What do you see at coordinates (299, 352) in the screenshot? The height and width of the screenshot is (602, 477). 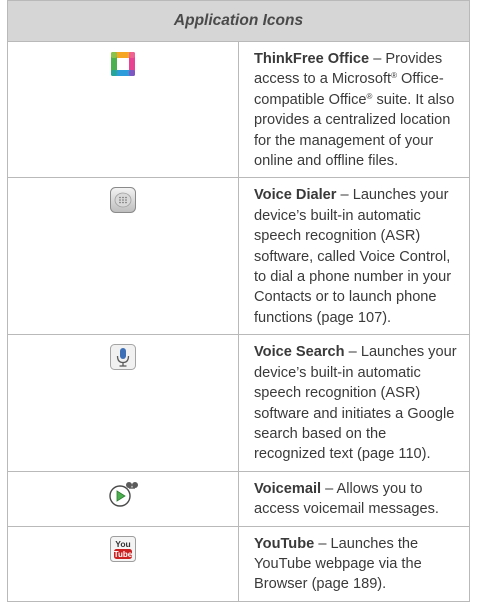 I see `app-name: Voice Search` at bounding box center [299, 352].